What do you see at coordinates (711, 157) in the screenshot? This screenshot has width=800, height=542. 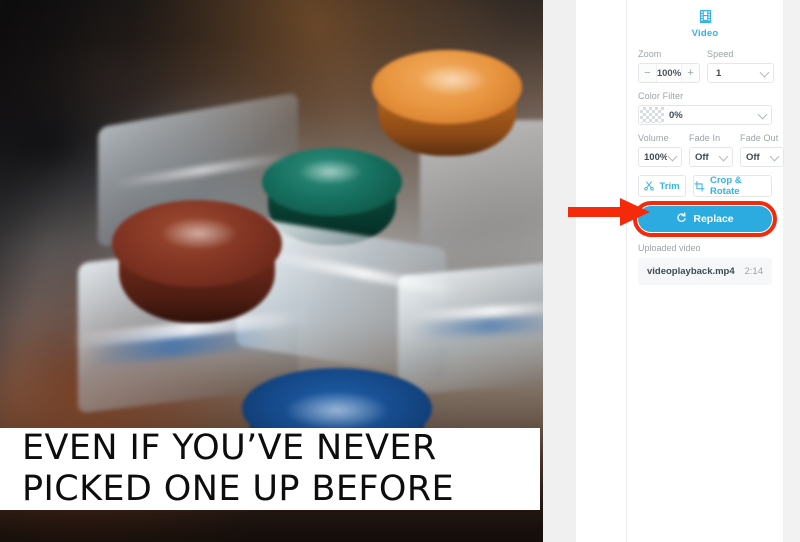 I see `fade-in-select: Off` at bounding box center [711, 157].